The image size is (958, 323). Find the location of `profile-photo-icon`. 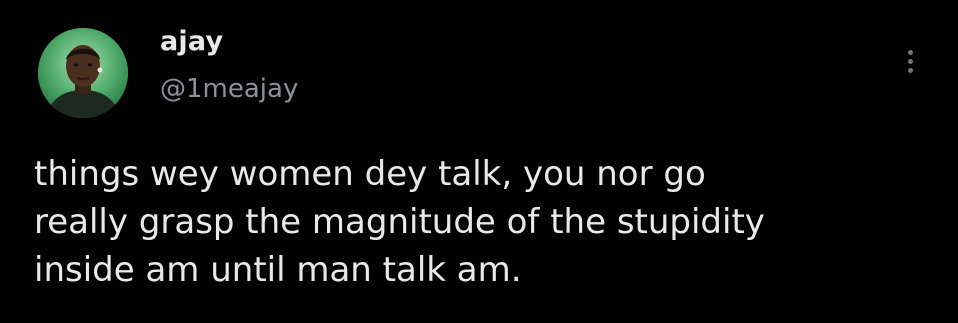

profile-photo-icon is located at coordinates (83, 73).